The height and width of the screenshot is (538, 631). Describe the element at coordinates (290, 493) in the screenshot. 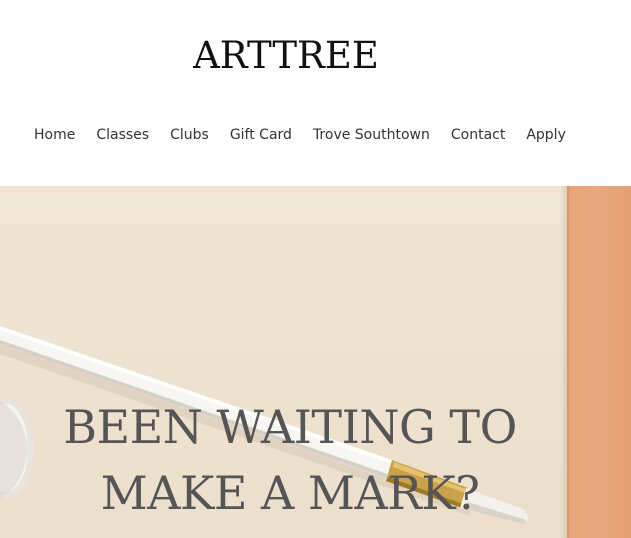

I see `hero-title-line-2: MAKE A MARK?` at that location.